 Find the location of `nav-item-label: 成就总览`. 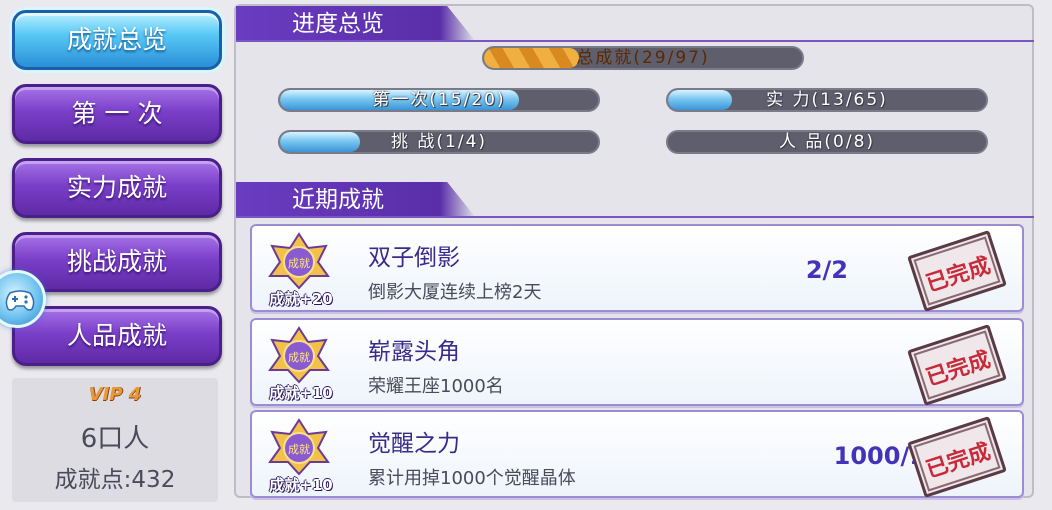

nav-item-label: 成就总览 is located at coordinates (116, 39).